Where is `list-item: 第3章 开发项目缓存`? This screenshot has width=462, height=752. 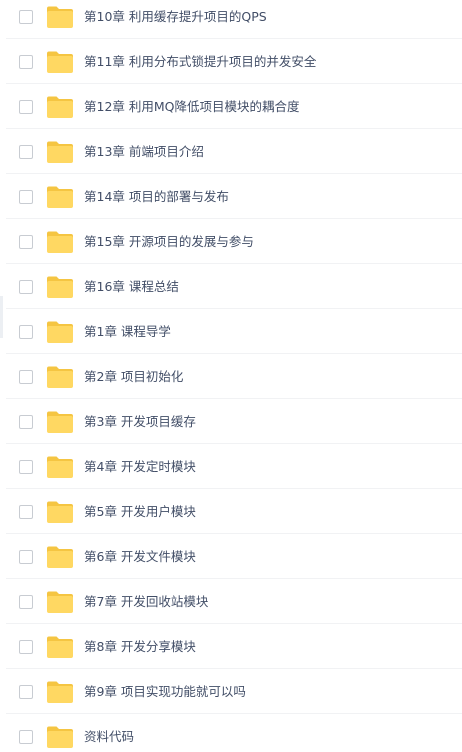 list-item: 第3章 开发项目缓存 is located at coordinates (231, 421).